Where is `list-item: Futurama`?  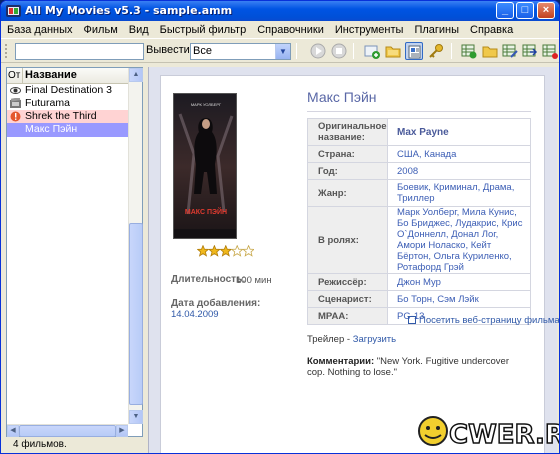
list-item: Futurama is located at coordinates (67, 103).